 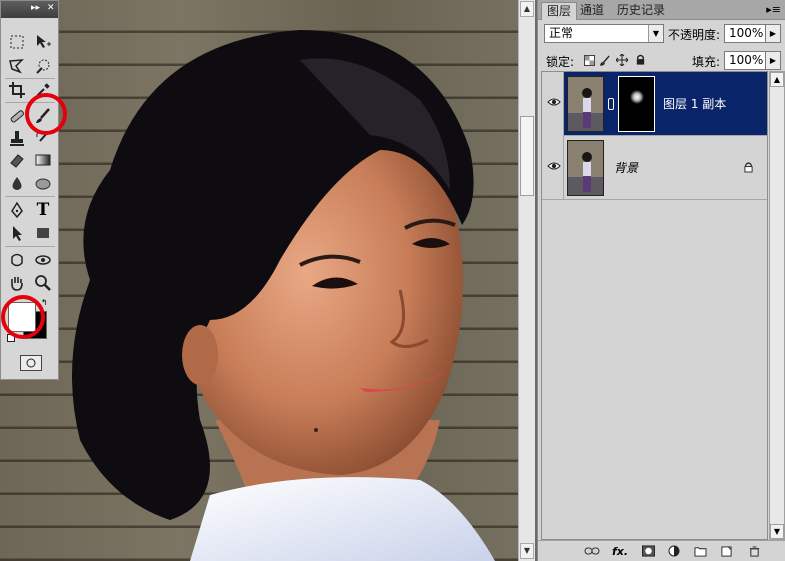 I want to click on layer-mask-thumbnail, so click(x=636, y=104).